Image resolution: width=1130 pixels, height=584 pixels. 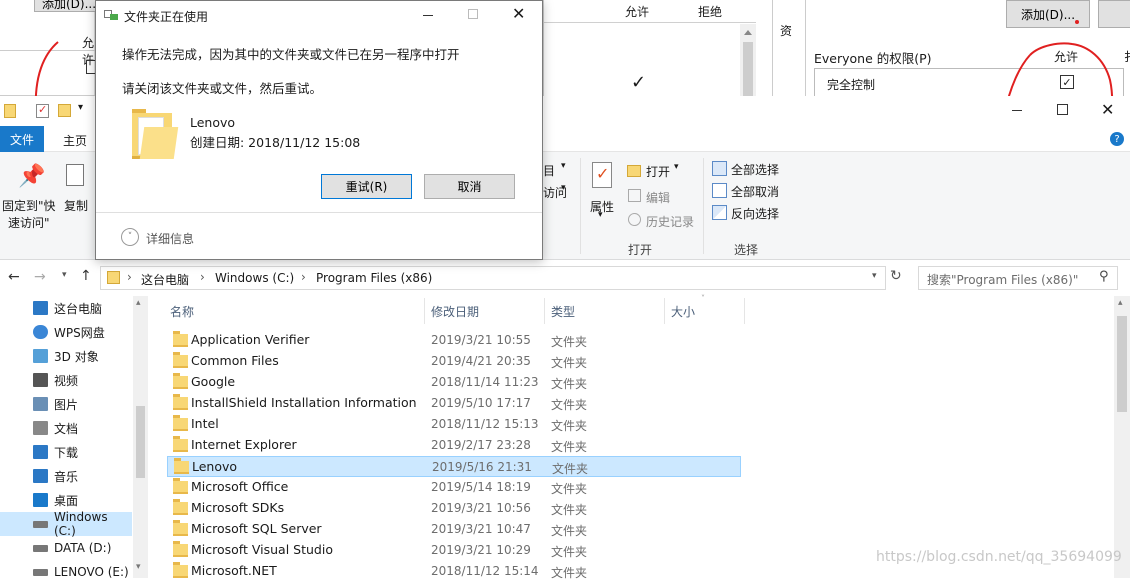 I want to click on edit-icon, so click(x=634, y=195).